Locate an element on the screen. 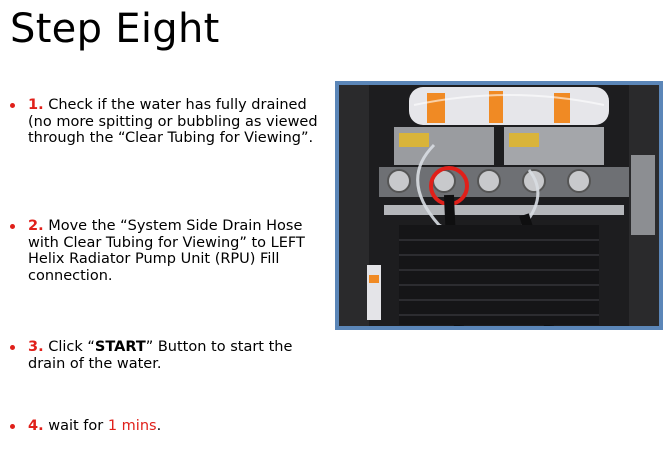  list-item: 4. wait for 1 mins. is located at coordinates (170, 426).